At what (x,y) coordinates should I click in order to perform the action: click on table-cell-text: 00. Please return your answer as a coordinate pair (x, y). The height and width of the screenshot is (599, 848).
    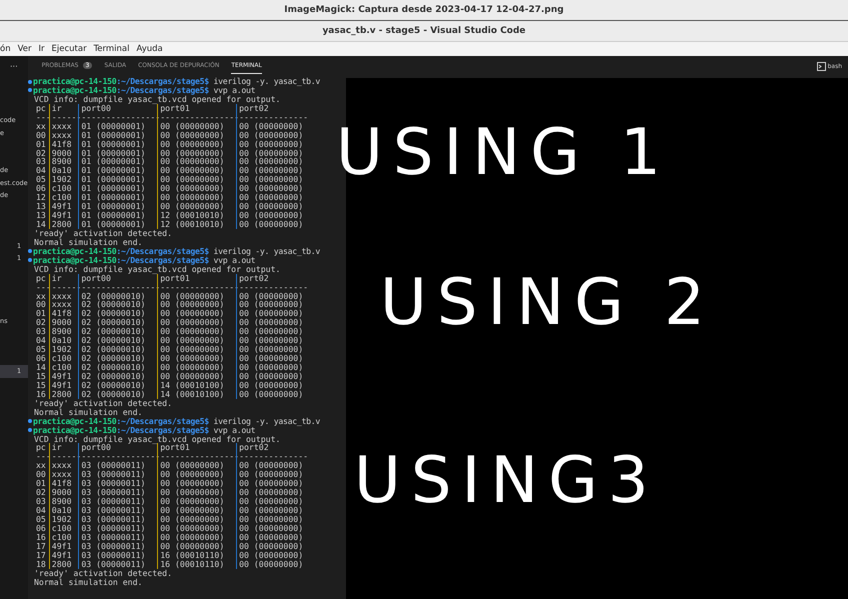
    Looking at the image, I should click on (41, 135).